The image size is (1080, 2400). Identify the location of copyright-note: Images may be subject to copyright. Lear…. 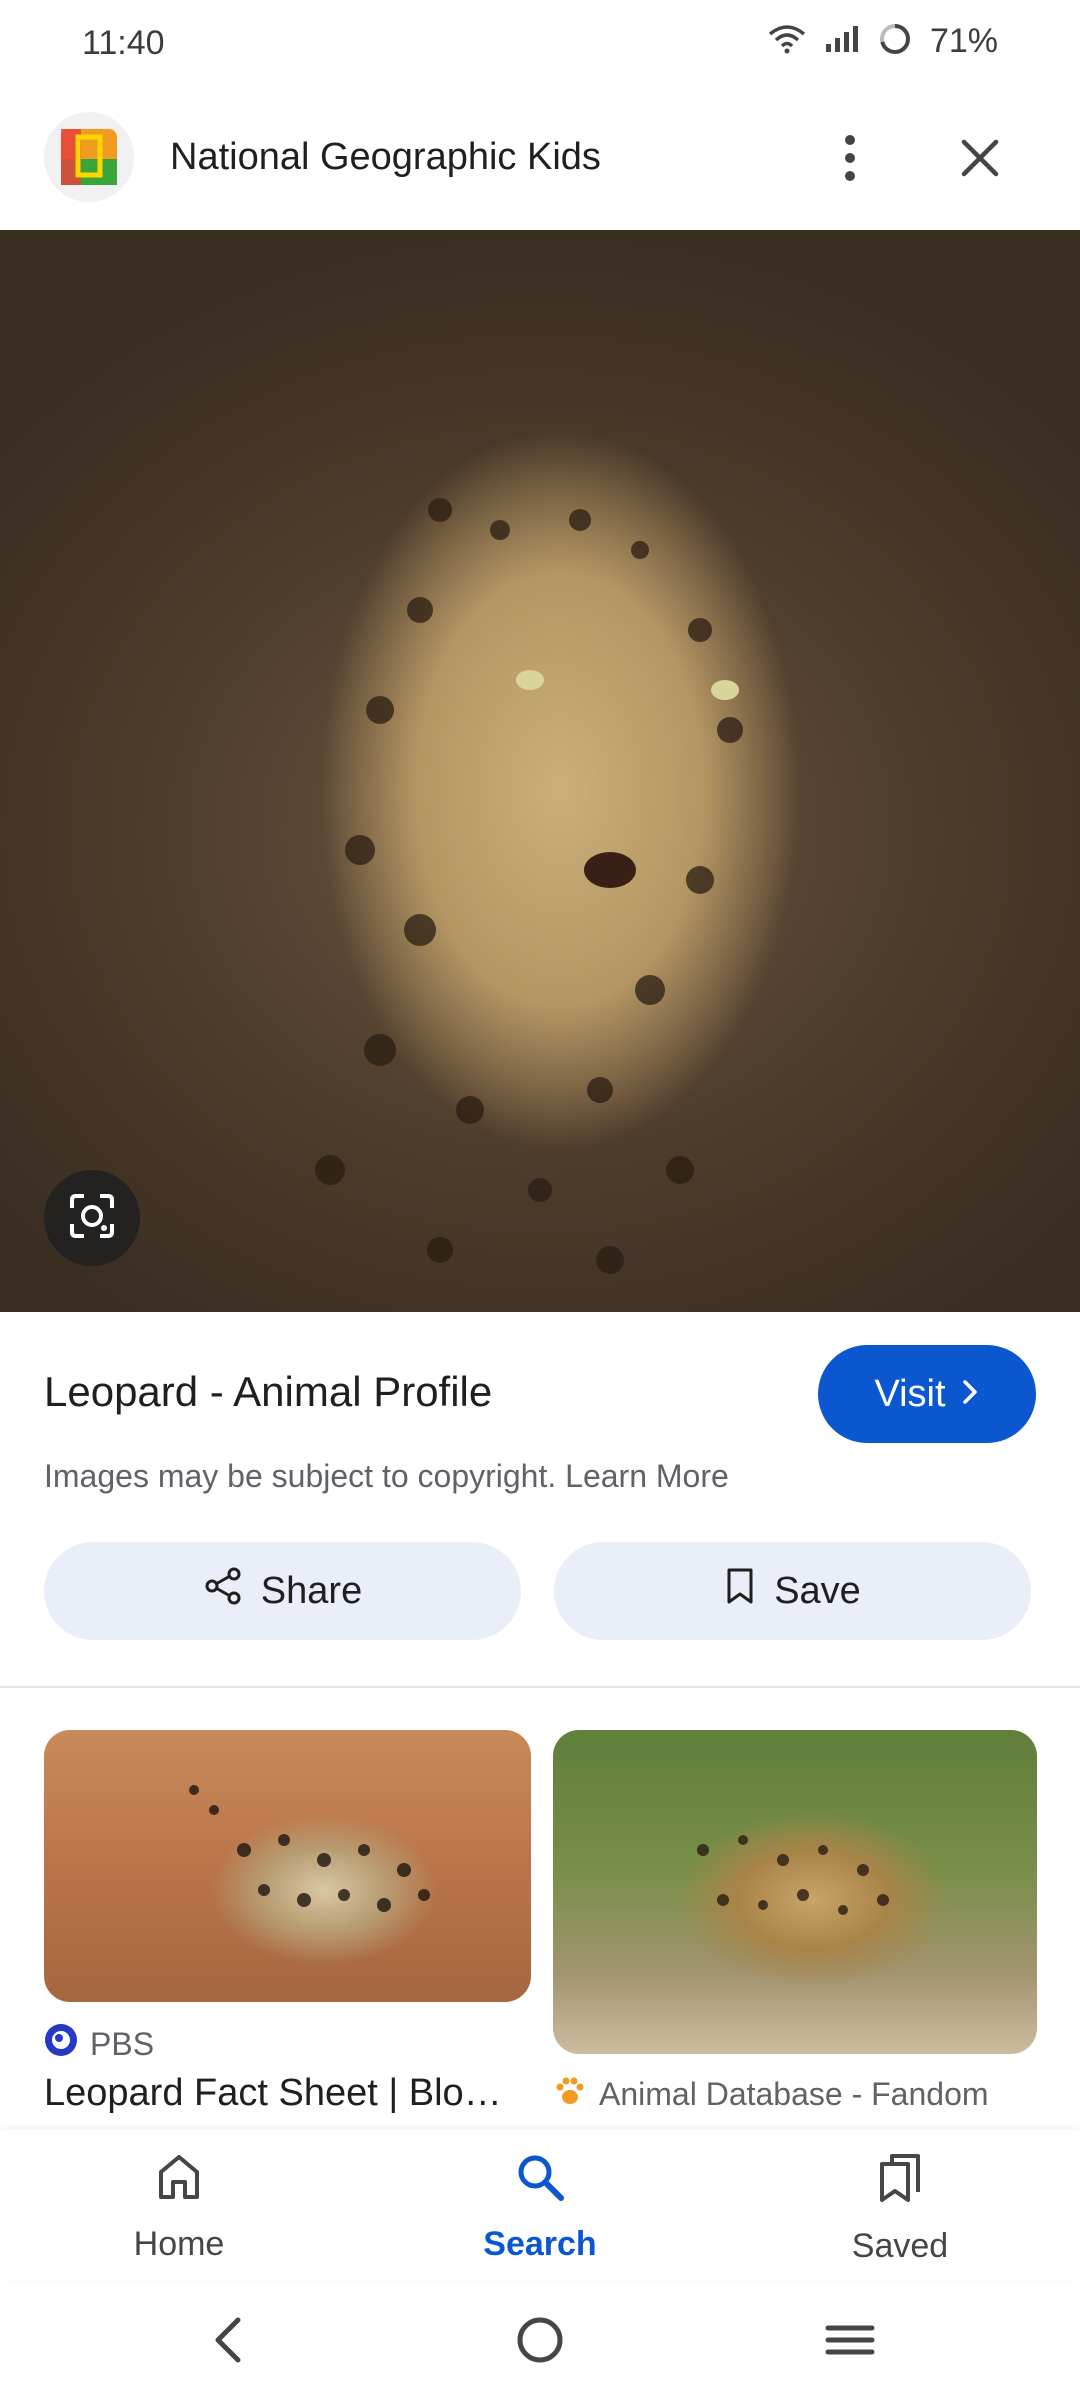
(386, 1476).